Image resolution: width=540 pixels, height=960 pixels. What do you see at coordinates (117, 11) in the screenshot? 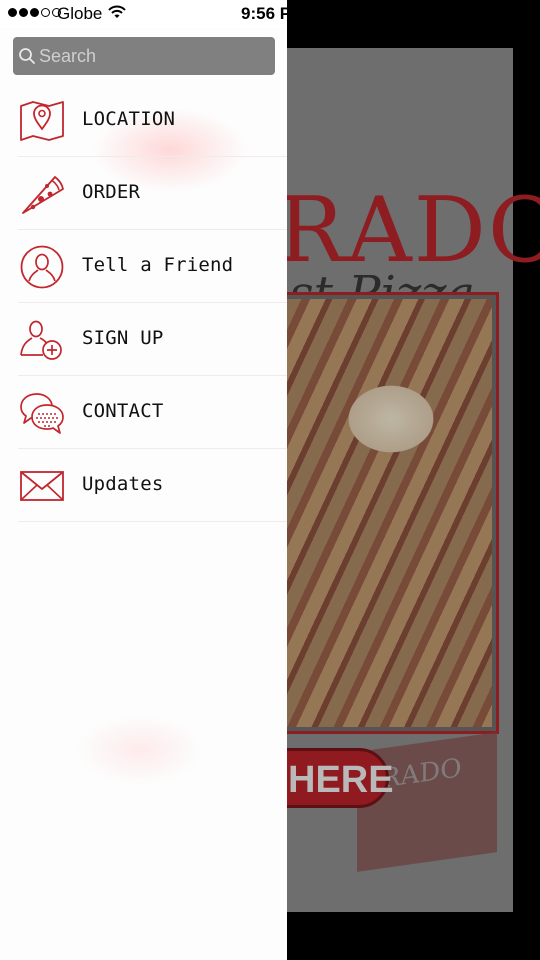
I see `wifi-icon` at bounding box center [117, 11].